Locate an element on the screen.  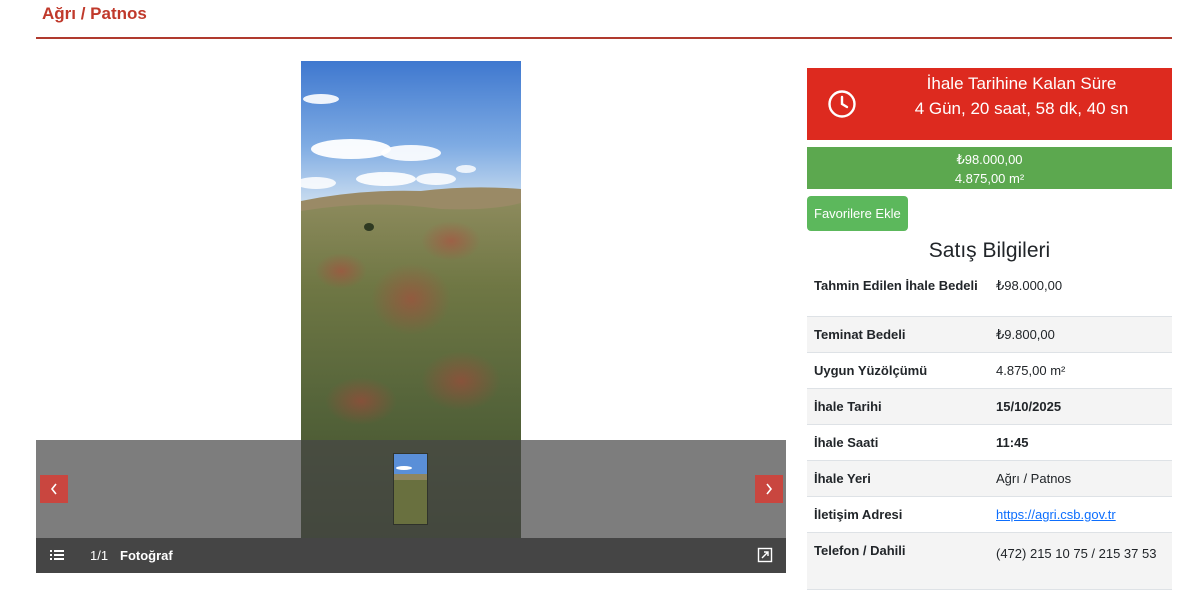
row-key: İhale Saati is located at coordinates (898, 442).